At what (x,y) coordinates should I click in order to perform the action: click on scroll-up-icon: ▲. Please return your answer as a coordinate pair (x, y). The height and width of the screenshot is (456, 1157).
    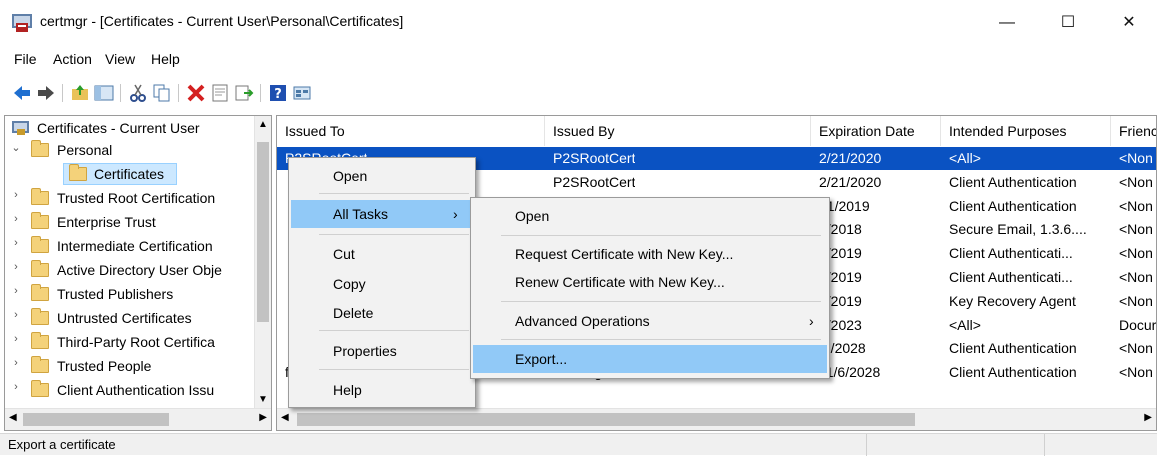
    Looking at the image, I should click on (263, 124).